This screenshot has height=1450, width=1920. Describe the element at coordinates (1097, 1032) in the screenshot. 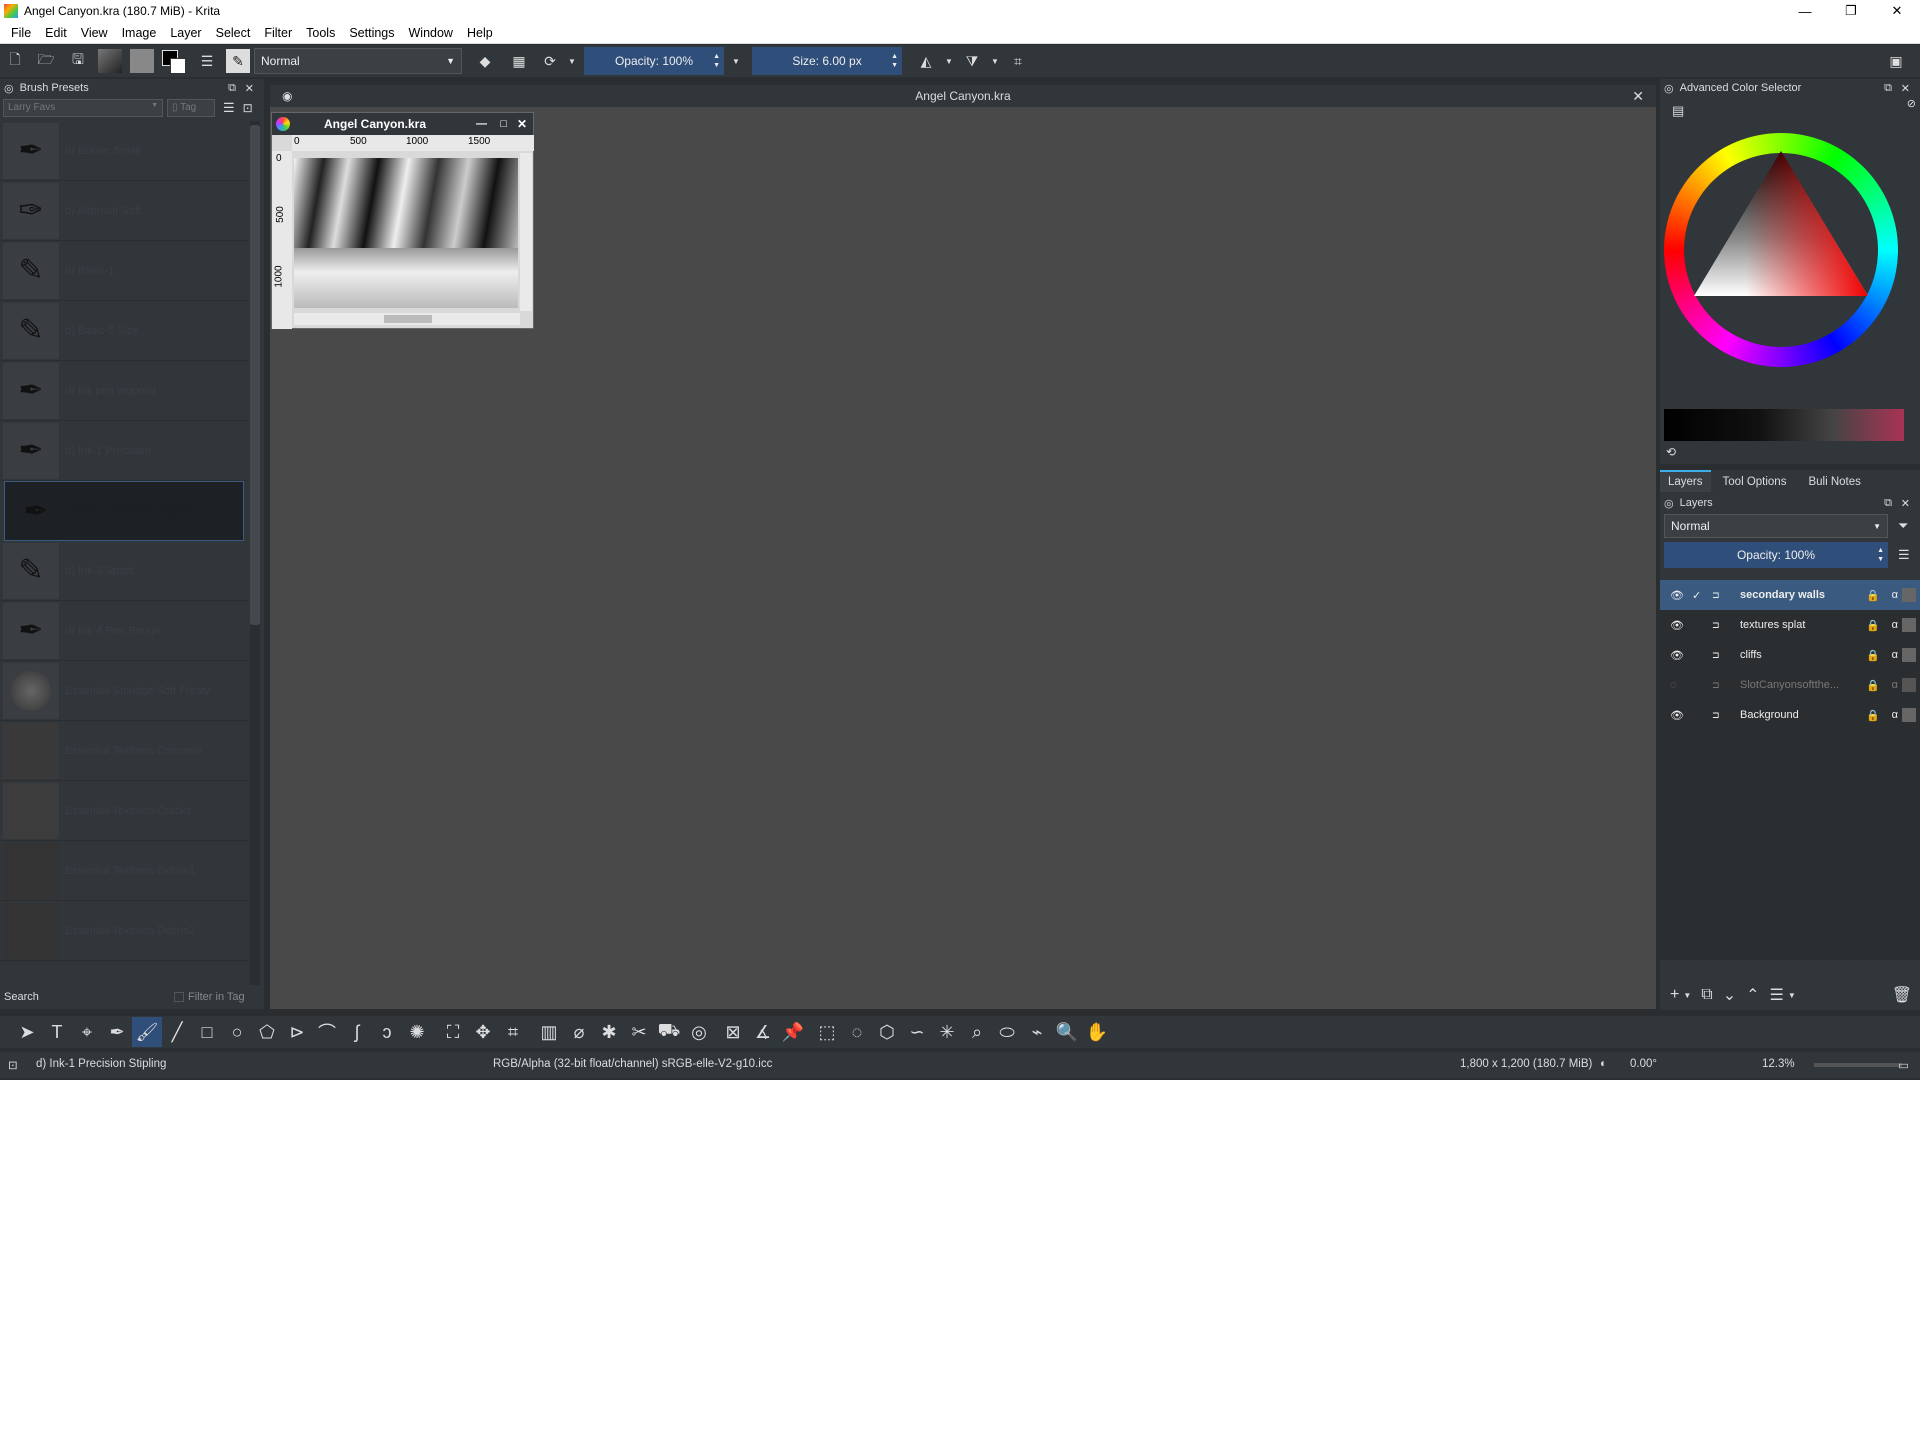

I see `pan-tool-icon: ✋` at that location.